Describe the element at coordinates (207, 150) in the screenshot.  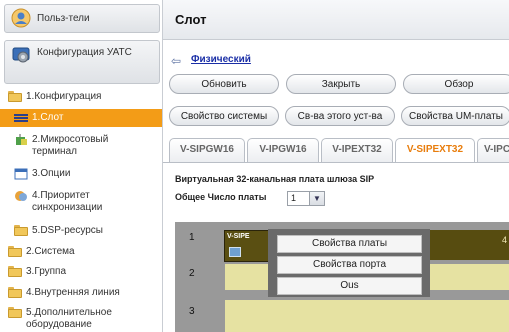
I see `tab-v-sipgw16: V-SIPGW16` at that location.